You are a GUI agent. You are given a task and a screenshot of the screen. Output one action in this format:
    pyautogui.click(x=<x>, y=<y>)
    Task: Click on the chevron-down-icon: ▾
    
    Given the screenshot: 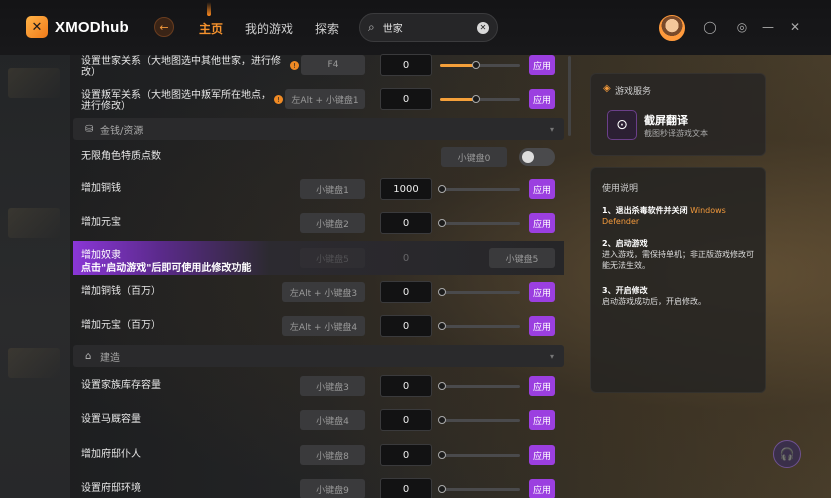 What is the action you would take?
    pyautogui.click(x=551, y=356)
    